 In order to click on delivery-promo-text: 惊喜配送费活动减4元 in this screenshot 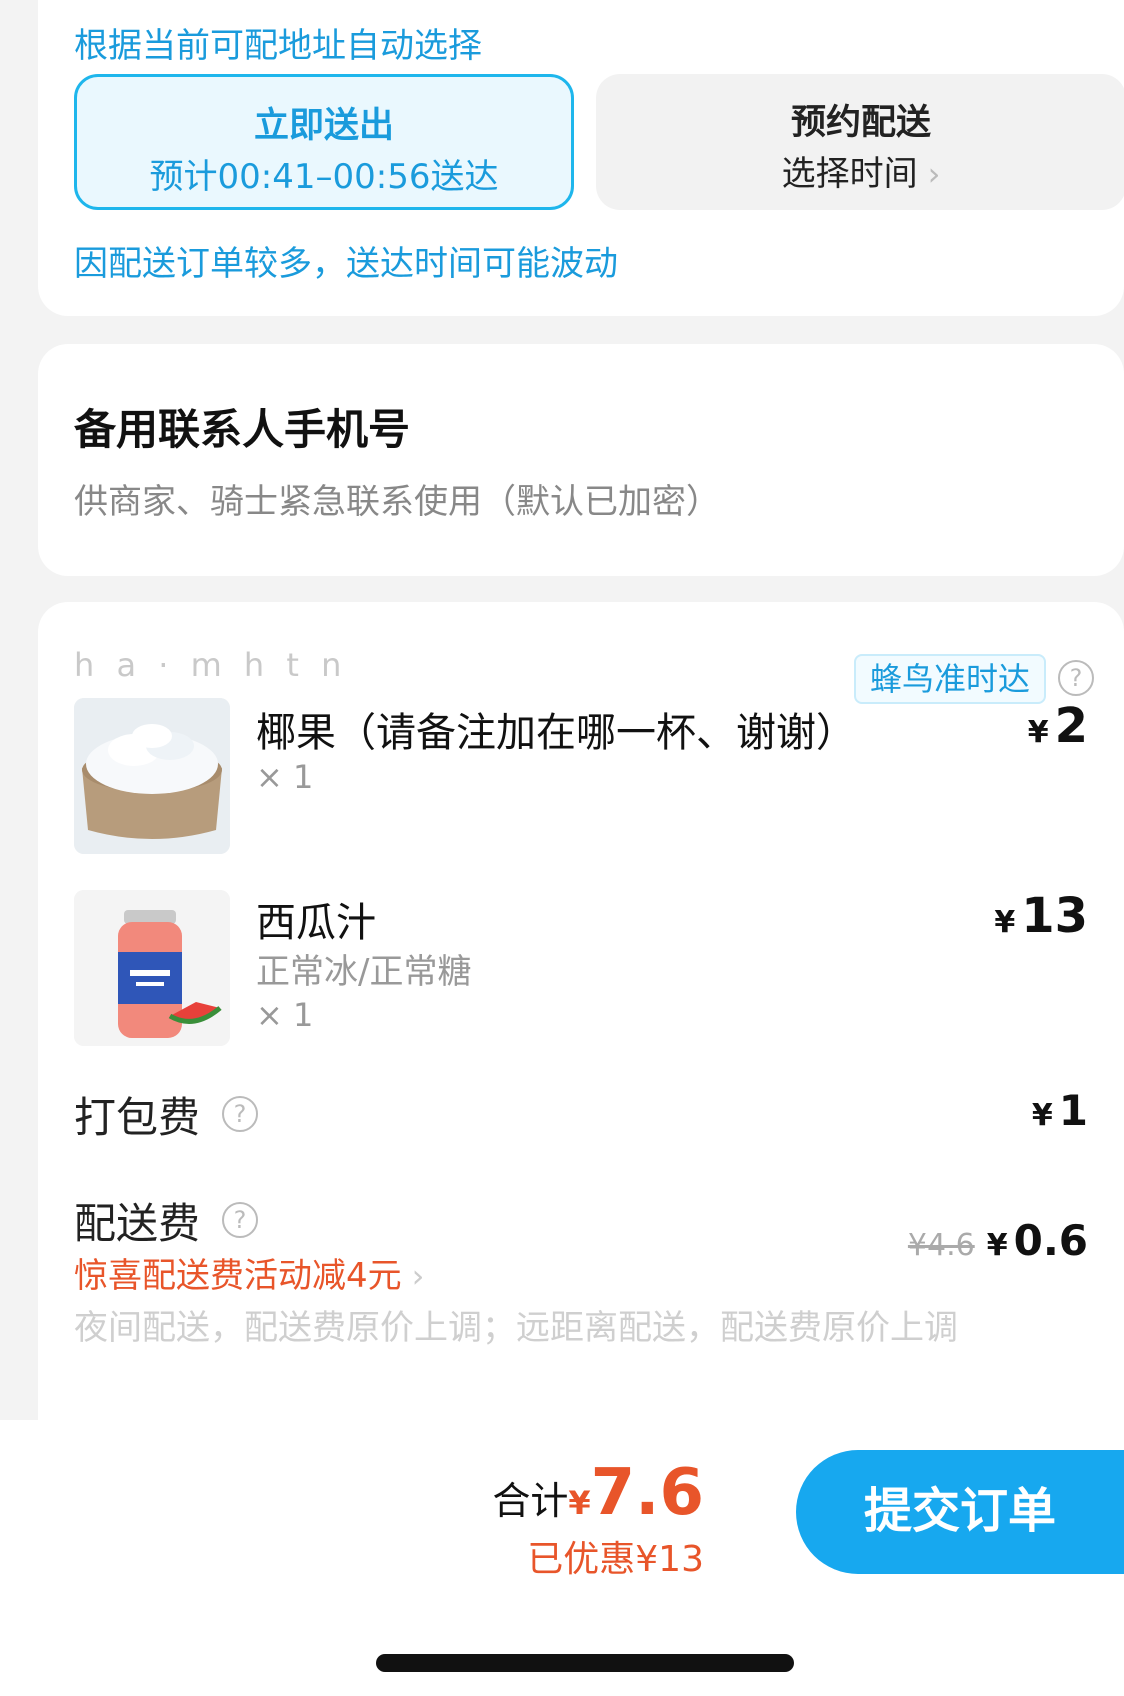, I will do `click(238, 1276)`.